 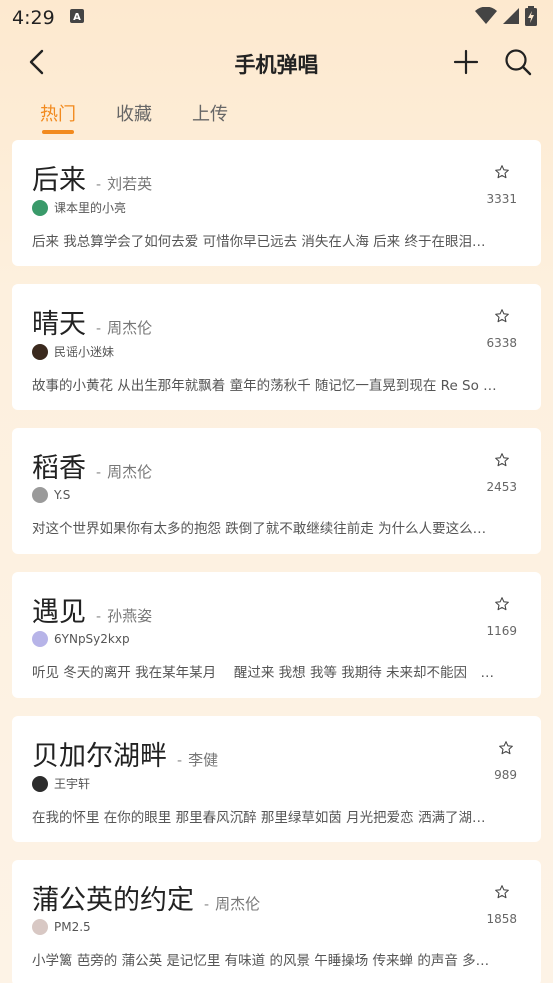 I want to click on favorite-count: 3331, so click(x=501, y=199).